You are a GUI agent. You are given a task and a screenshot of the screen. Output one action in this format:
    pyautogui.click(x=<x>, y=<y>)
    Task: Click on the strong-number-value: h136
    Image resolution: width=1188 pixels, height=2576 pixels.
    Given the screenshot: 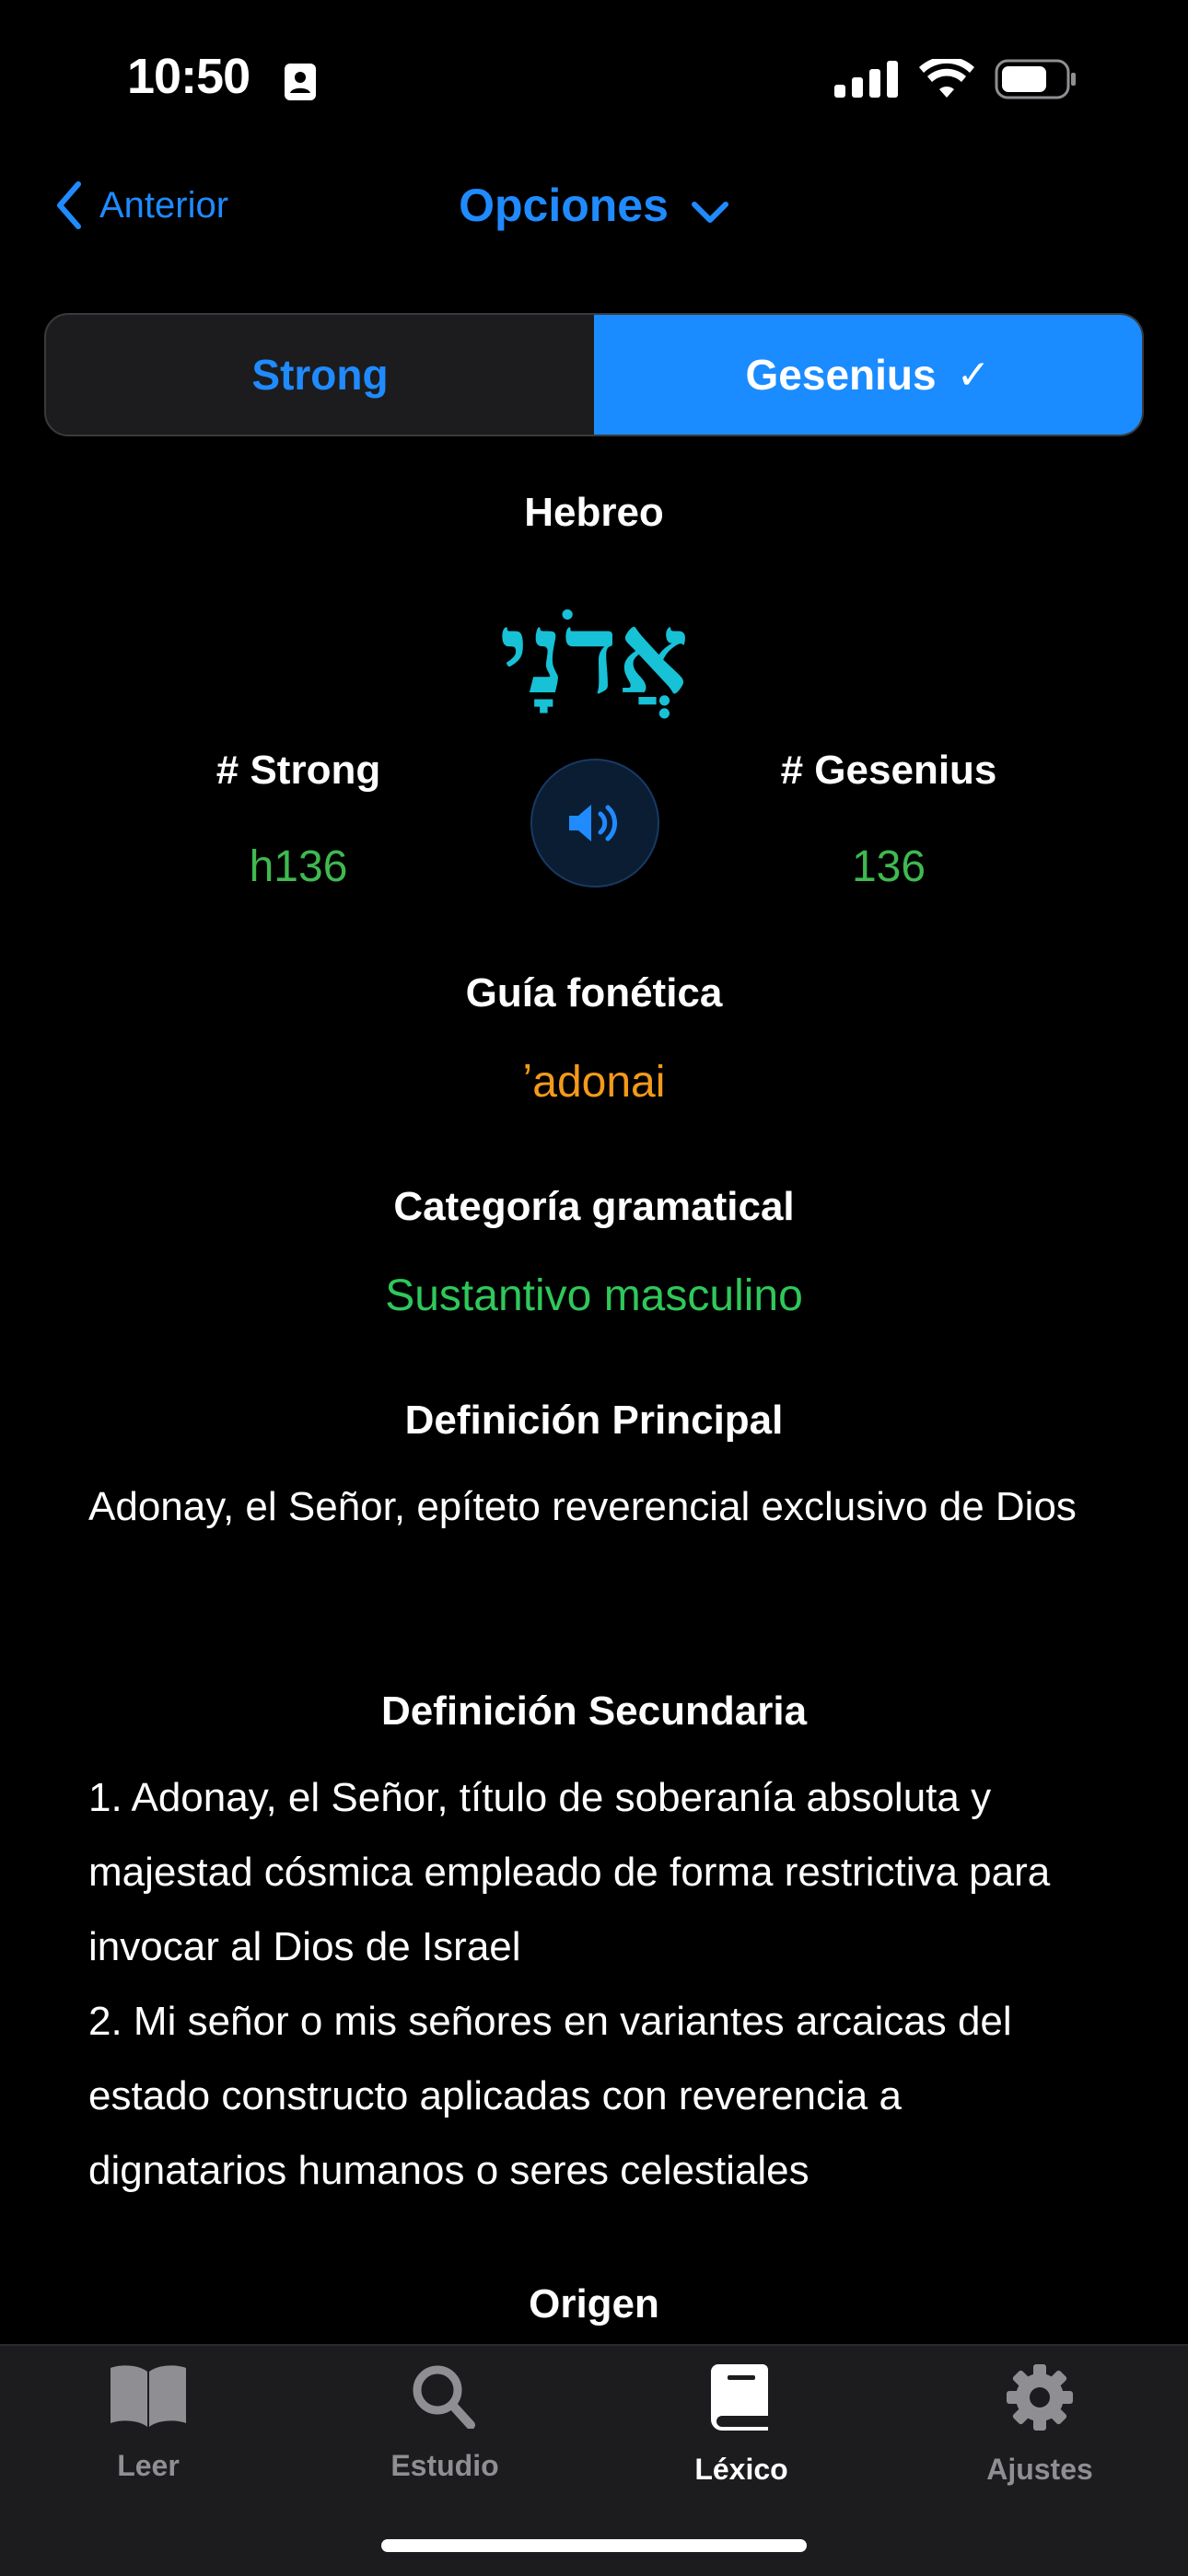 What is the action you would take?
    pyautogui.click(x=298, y=866)
    